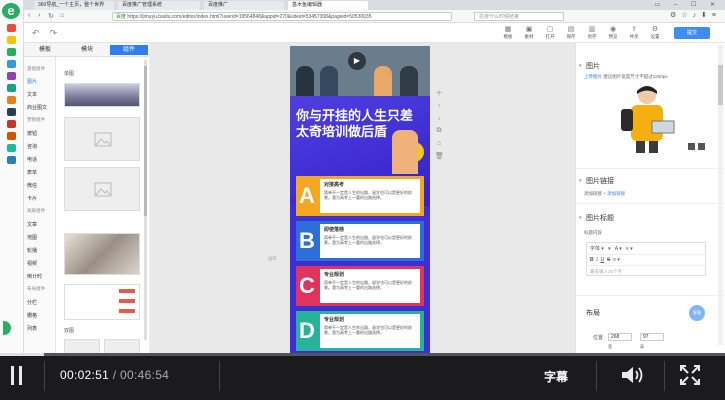 The image size is (725, 400). Describe the element at coordinates (556, 376) in the screenshot. I see `subtitle-button: 字幕` at that location.